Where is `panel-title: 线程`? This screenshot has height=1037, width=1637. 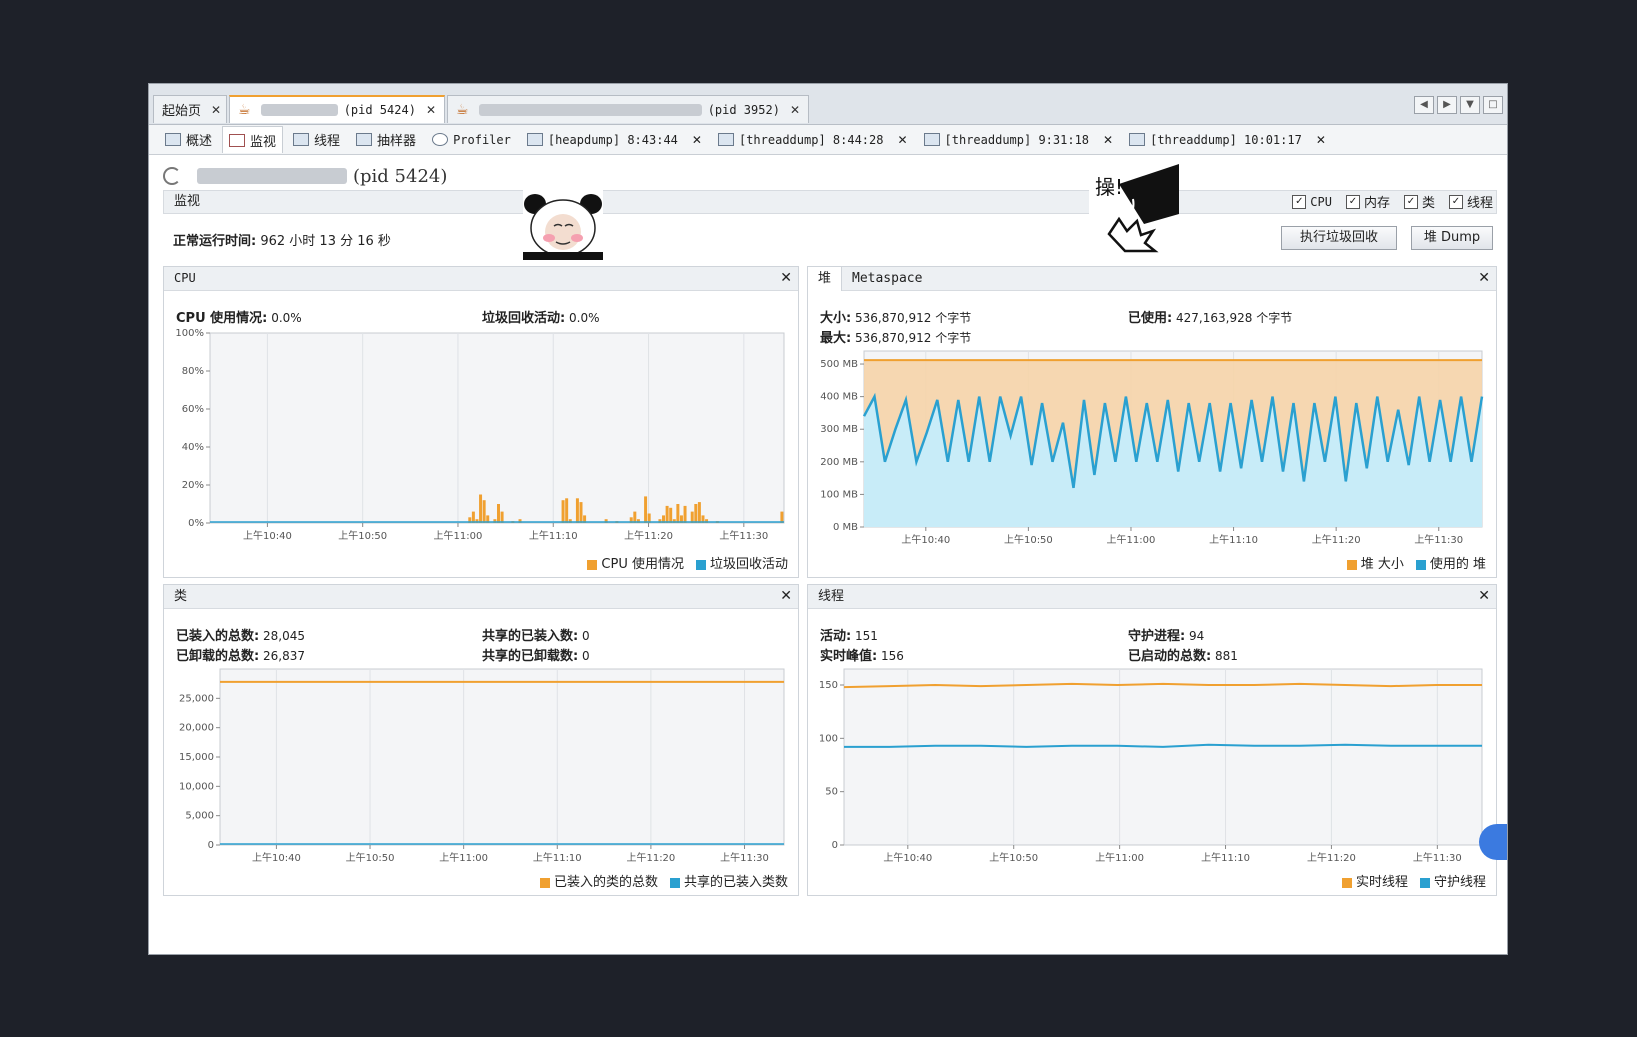
panel-title: 线程 is located at coordinates (831, 596).